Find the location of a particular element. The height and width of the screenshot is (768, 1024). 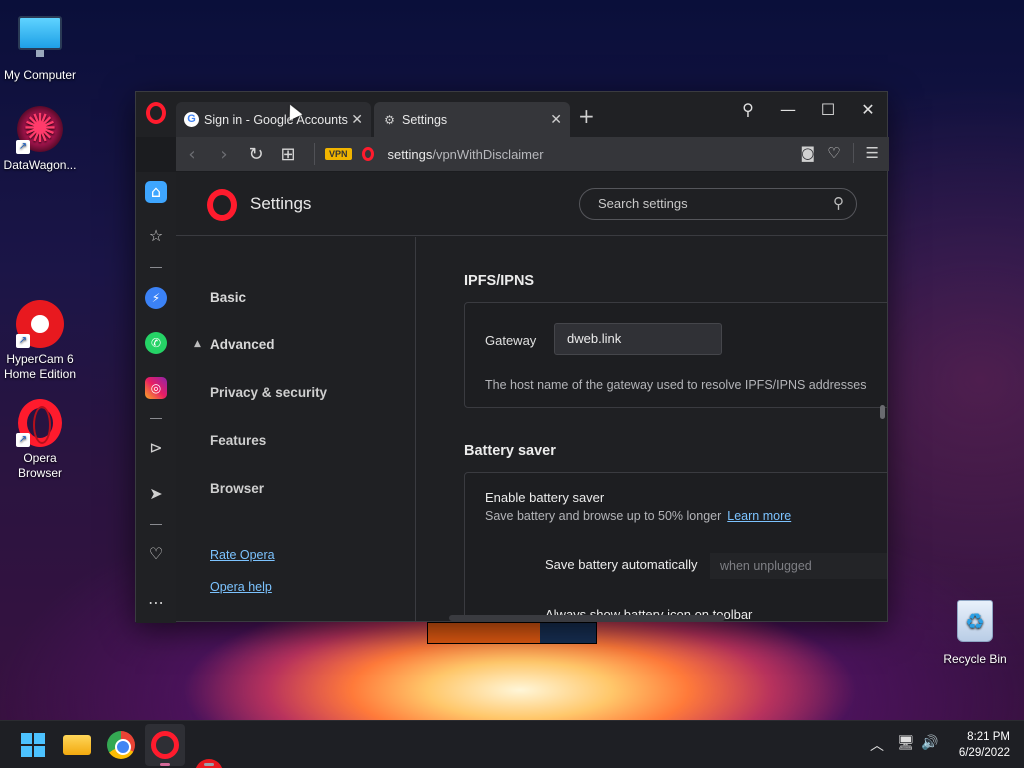

camera-icon: ◙ is located at coordinates (808, 153).